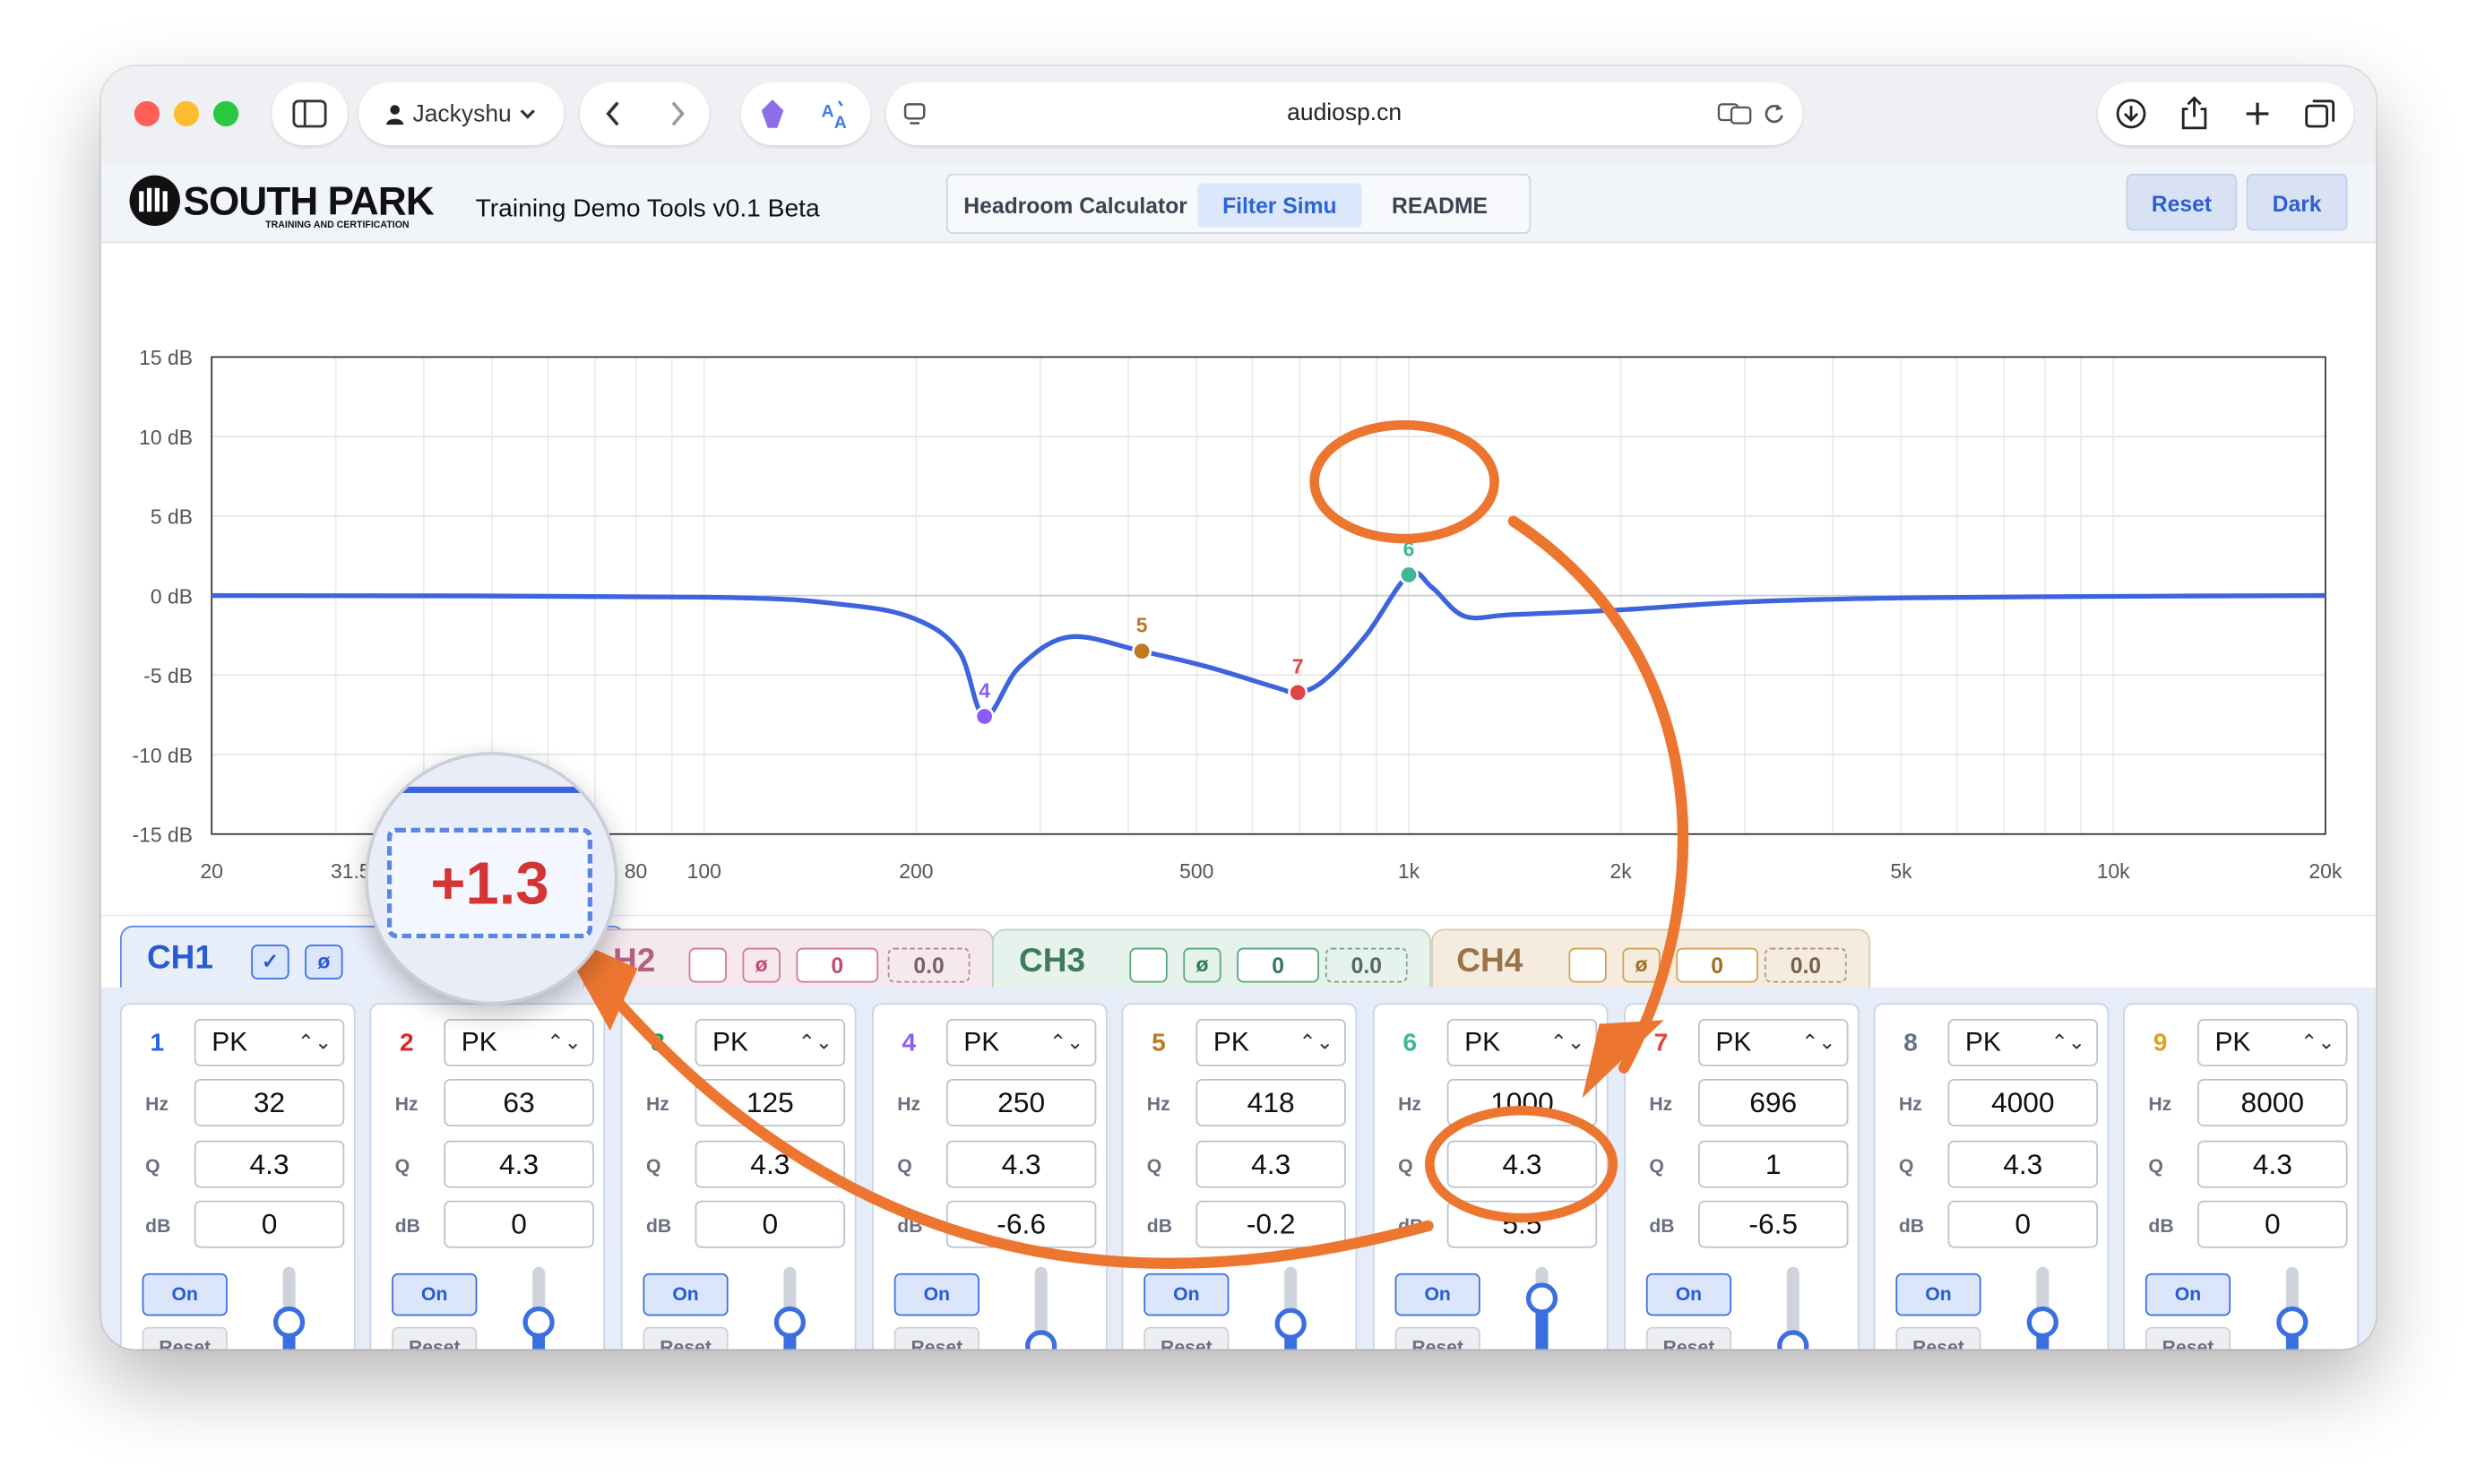  What do you see at coordinates (1735, 114) in the screenshot?
I see `translate-page-icon` at bounding box center [1735, 114].